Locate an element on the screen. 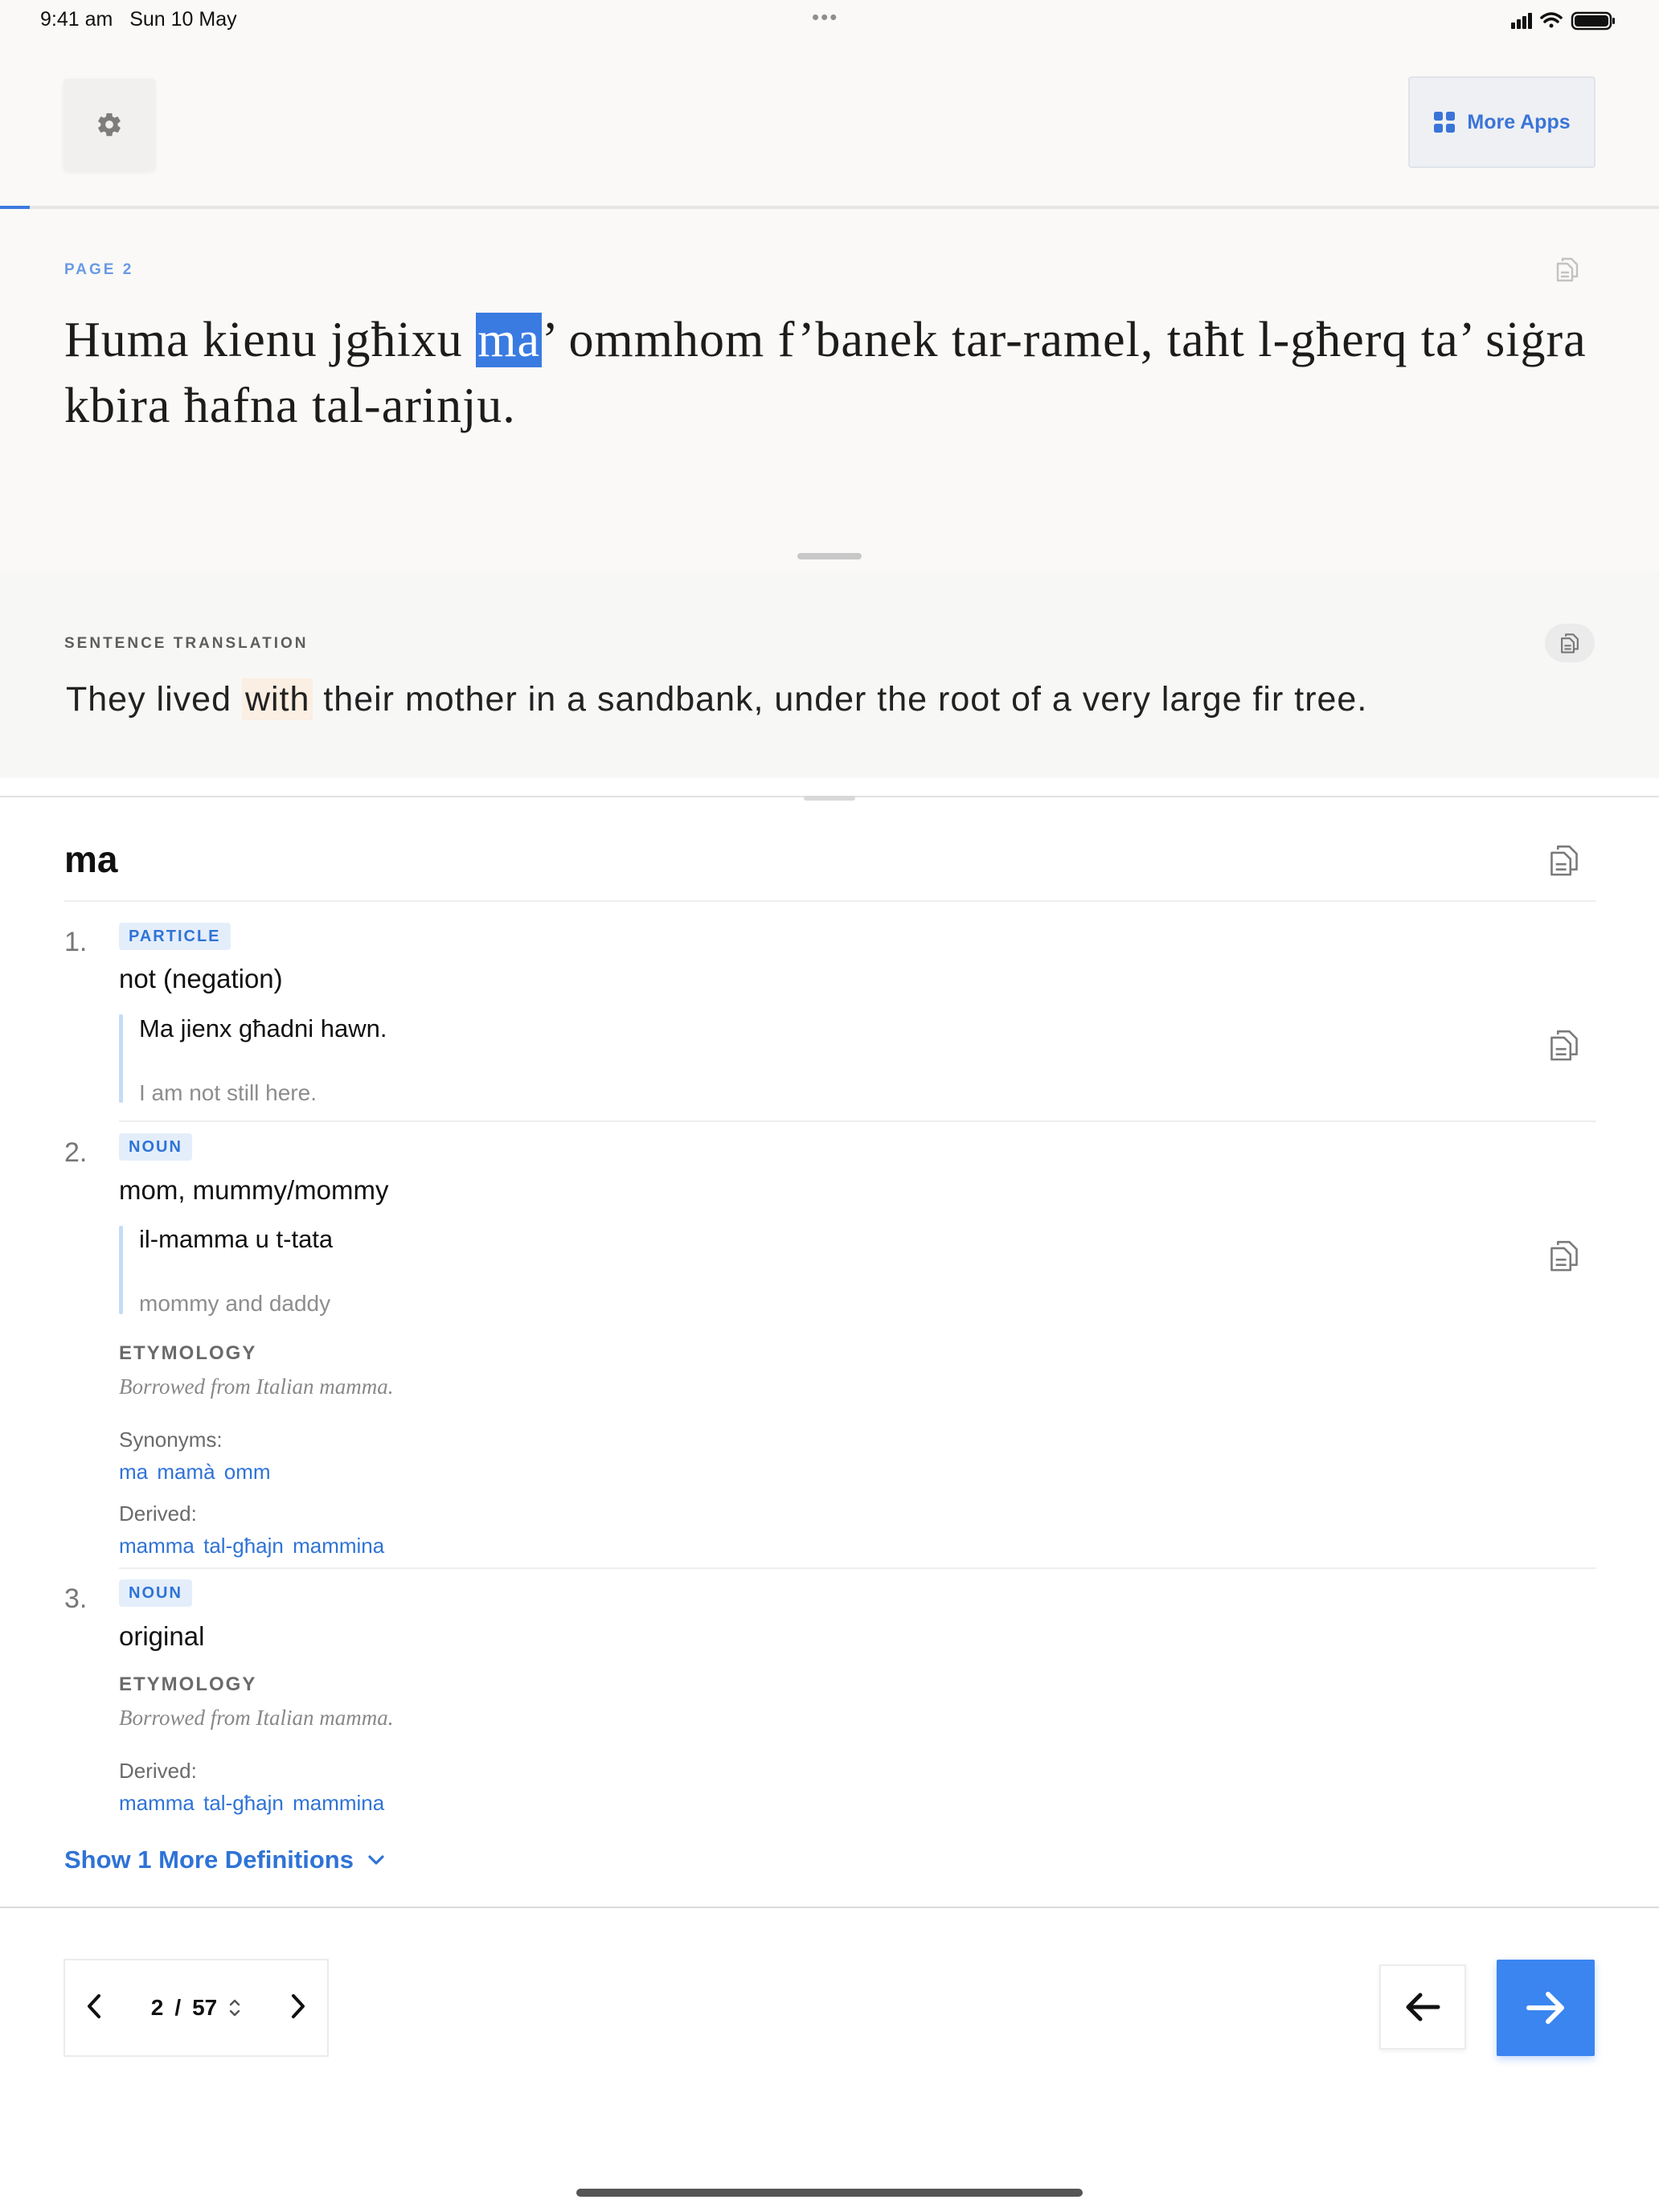 This screenshot has width=1659, height=2212. definition-number: 3. is located at coordinates (76, 1598).